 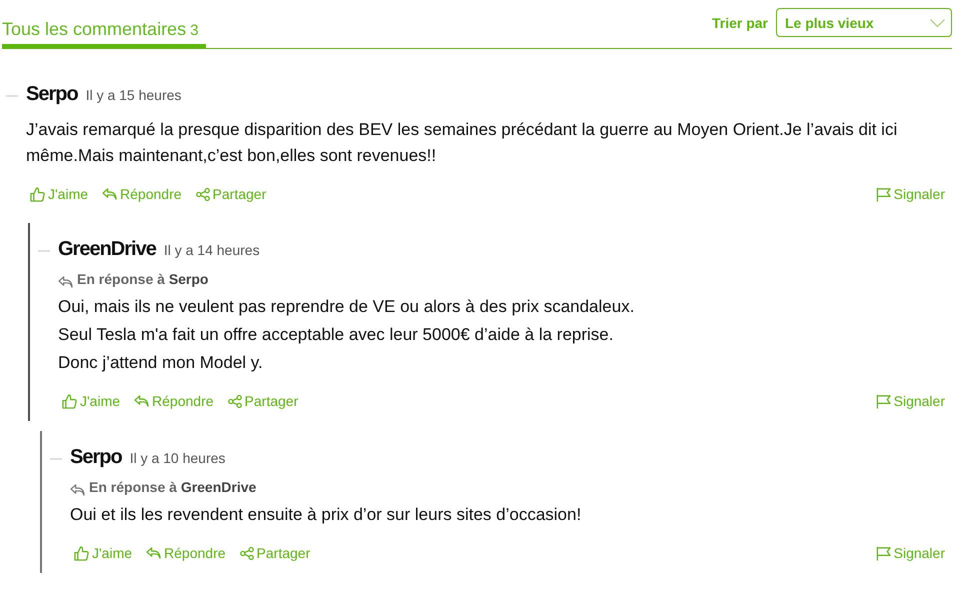 I want to click on comment-text: Oui et ils les revendent ensuite à prix d’or sur leurs sites d’occasion!, so click(x=326, y=515).